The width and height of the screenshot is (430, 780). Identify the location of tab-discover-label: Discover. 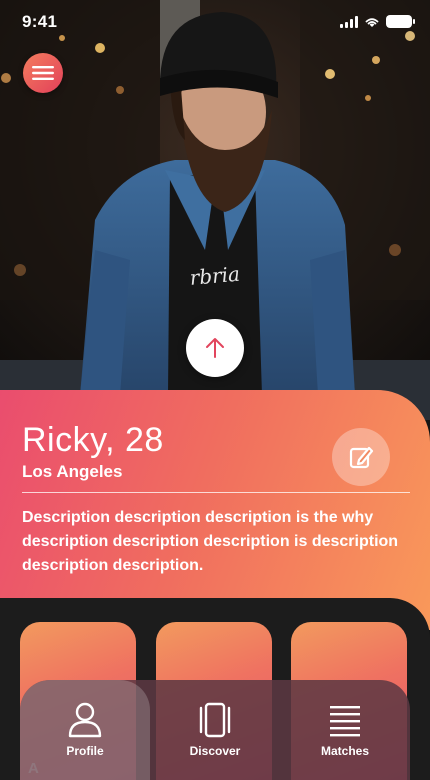
(215, 751).